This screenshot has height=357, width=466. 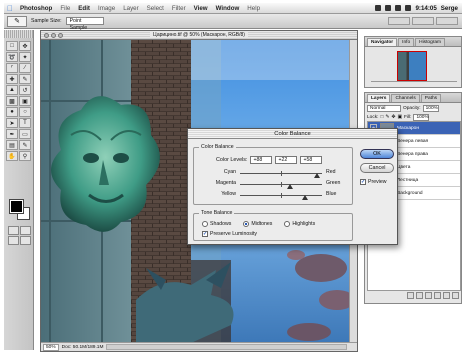 I want to click on menu-layer: Layer, so click(x=130, y=8).